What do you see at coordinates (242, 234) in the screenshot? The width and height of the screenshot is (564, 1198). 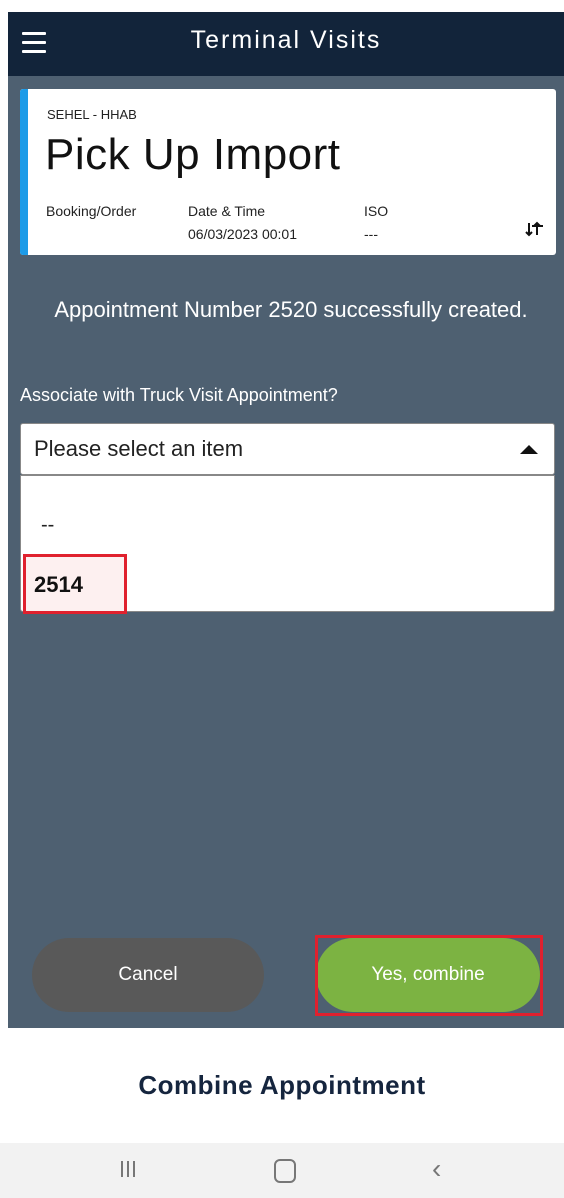 I see `date-time-value: 06/03/2023 00:01` at bounding box center [242, 234].